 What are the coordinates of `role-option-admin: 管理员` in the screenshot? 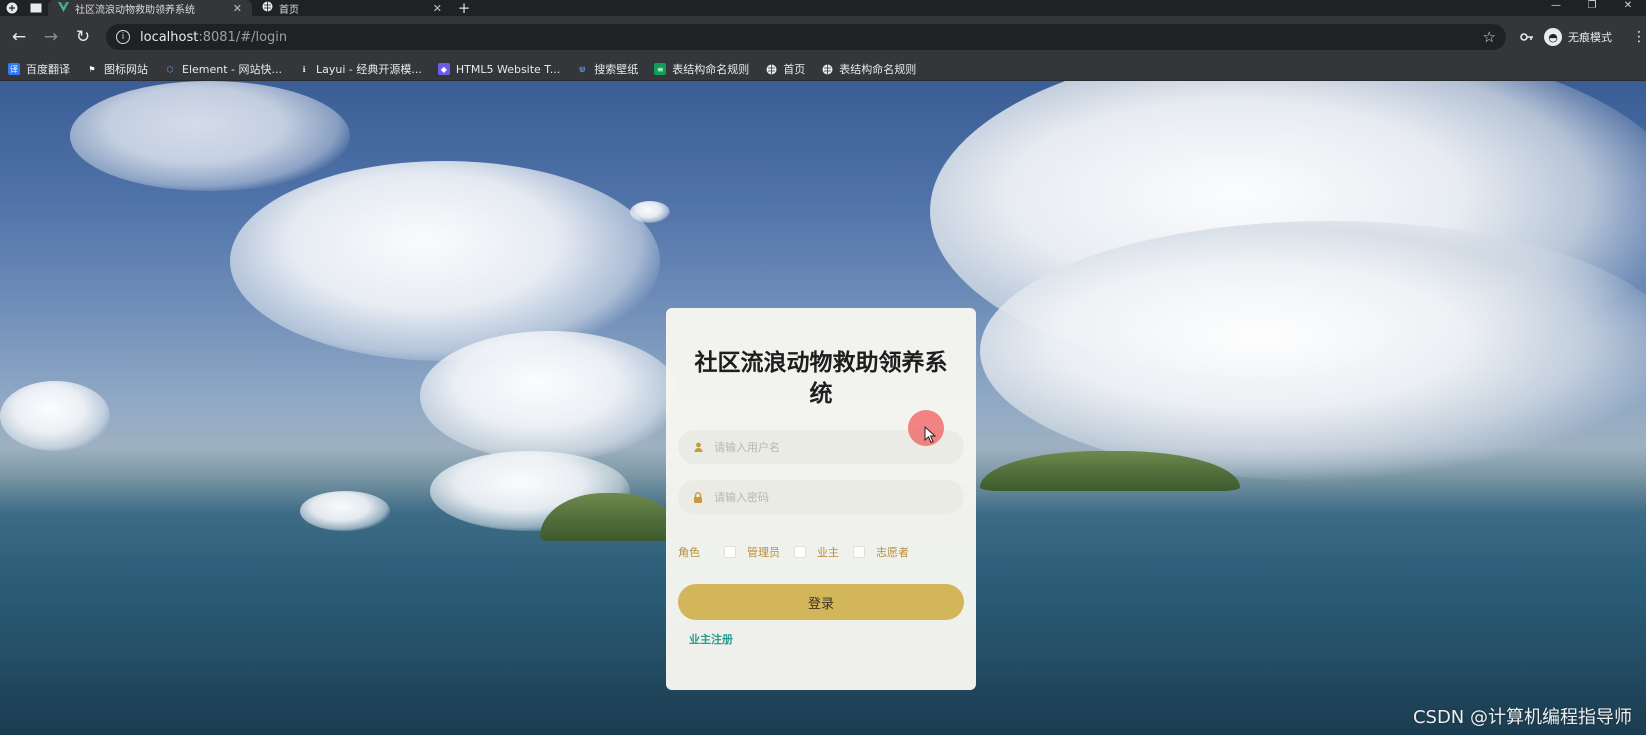 It's located at (752, 552).